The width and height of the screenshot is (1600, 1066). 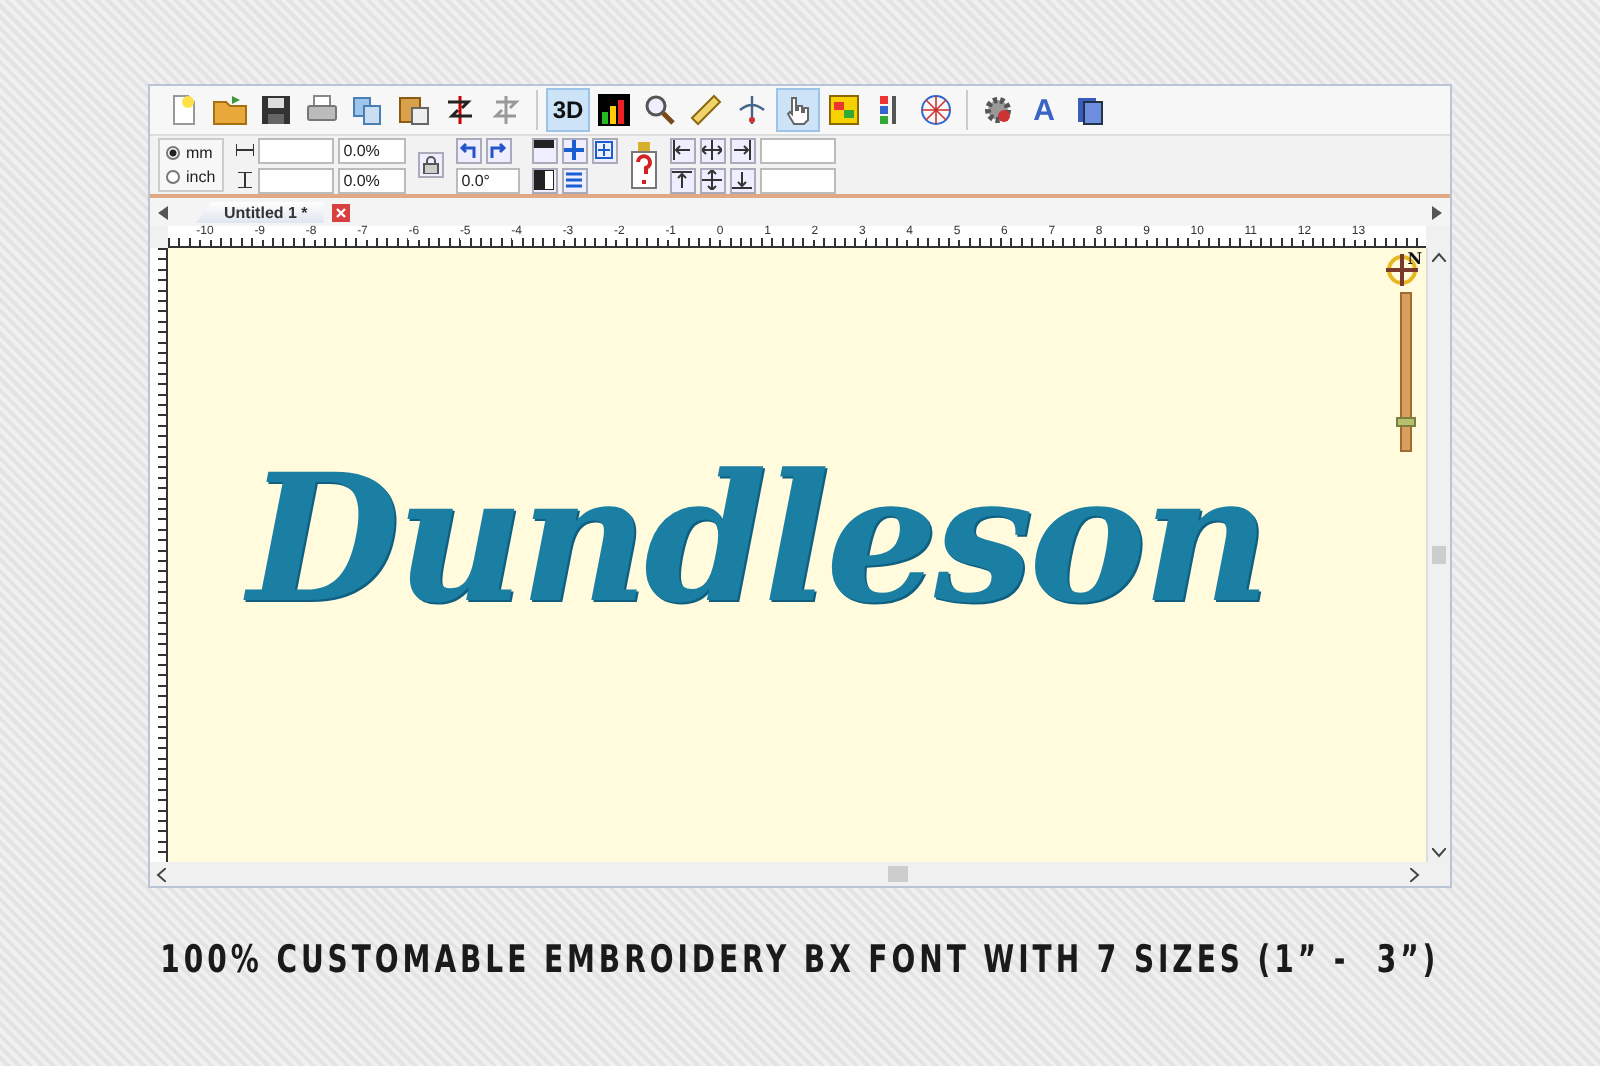 I want to click on toolbar-button: 3D, so click(x=568, y=110).